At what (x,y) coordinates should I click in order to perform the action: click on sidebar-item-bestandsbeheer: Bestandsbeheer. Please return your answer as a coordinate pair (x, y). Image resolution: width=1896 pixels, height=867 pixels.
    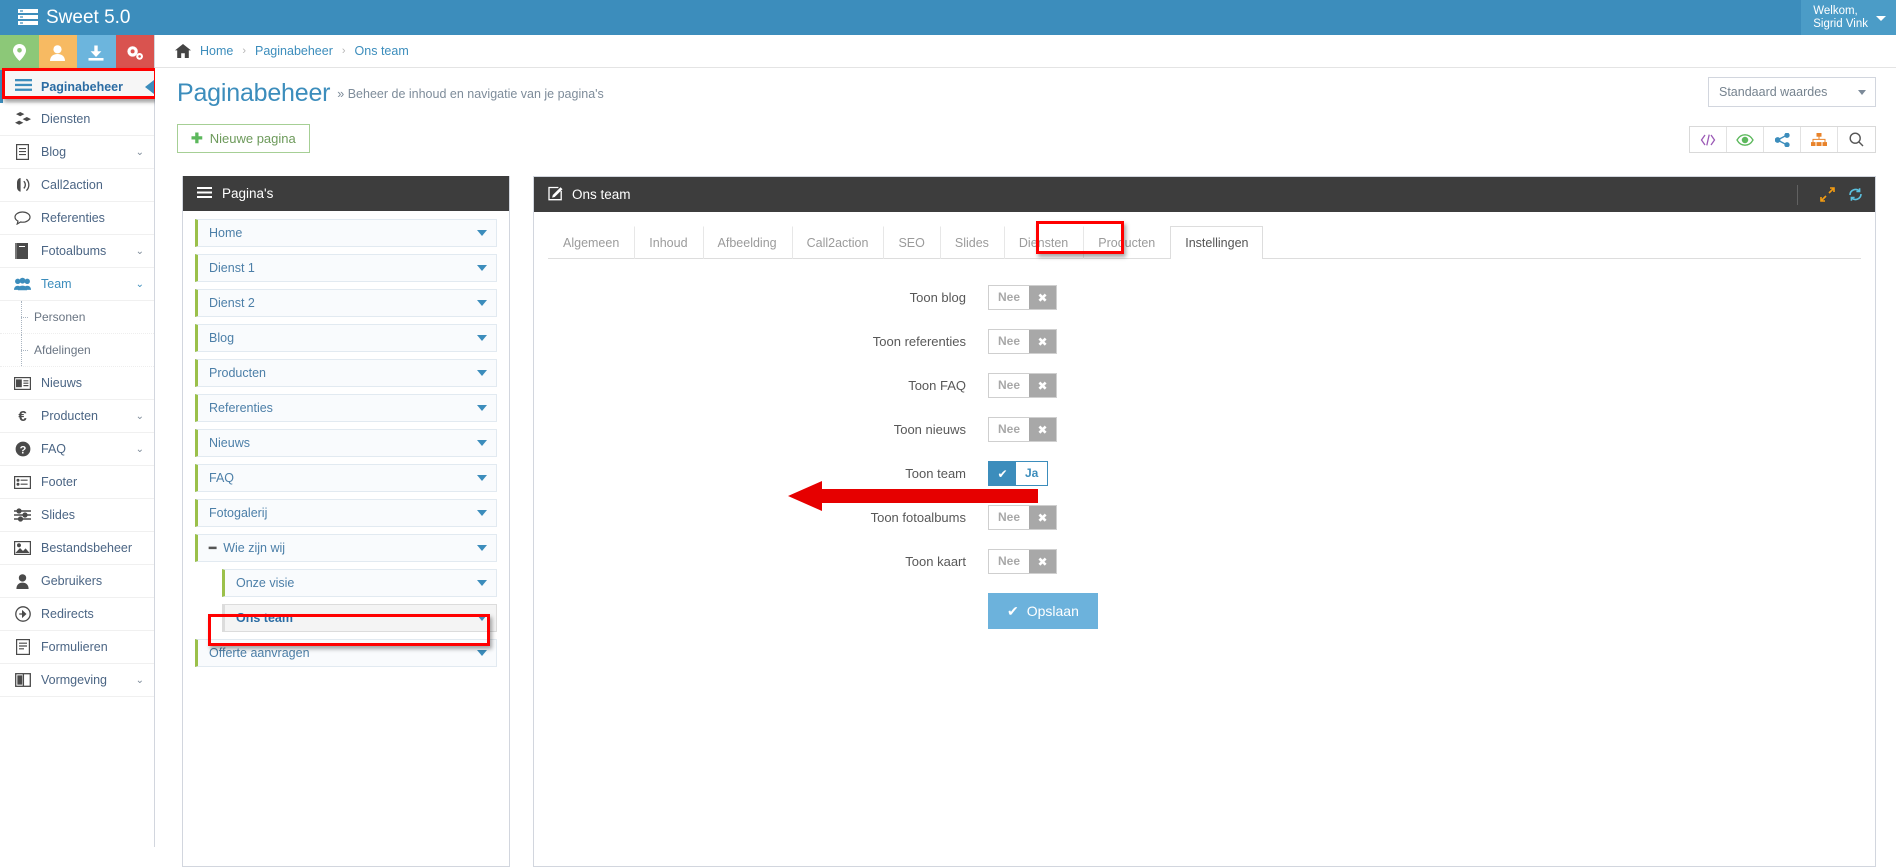
    Looking at the image, I should click on (77, 548).